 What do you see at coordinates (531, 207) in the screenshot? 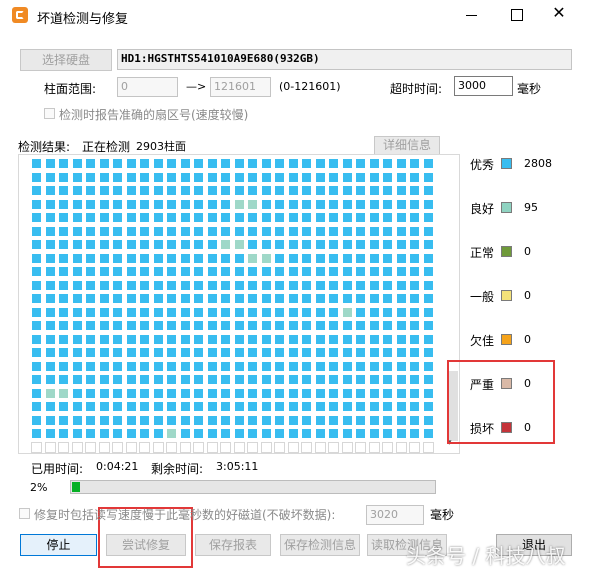
I see `legend-count: 95` at bounding box center [531, 207].